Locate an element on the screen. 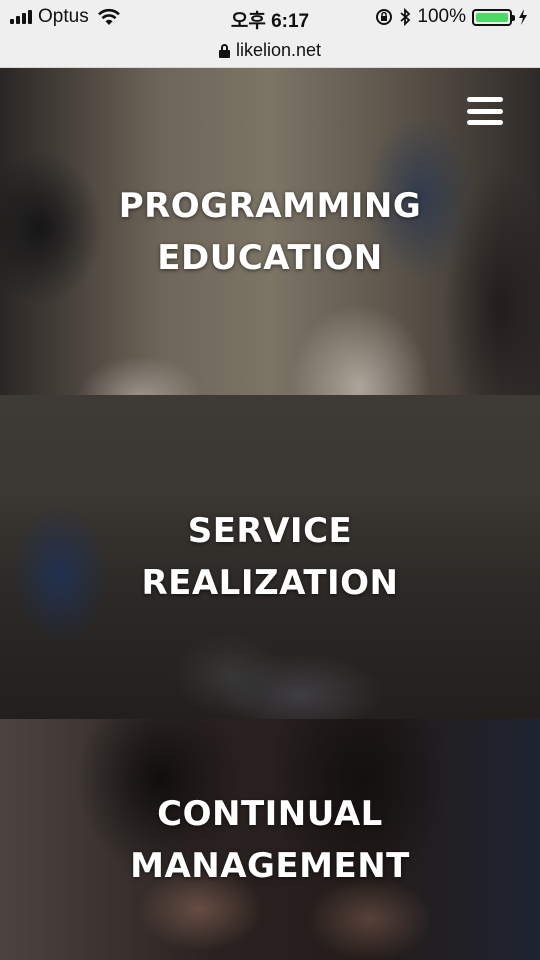 This screenshot has height=960, width=540. battery-level is located at coordinates (492, 17).